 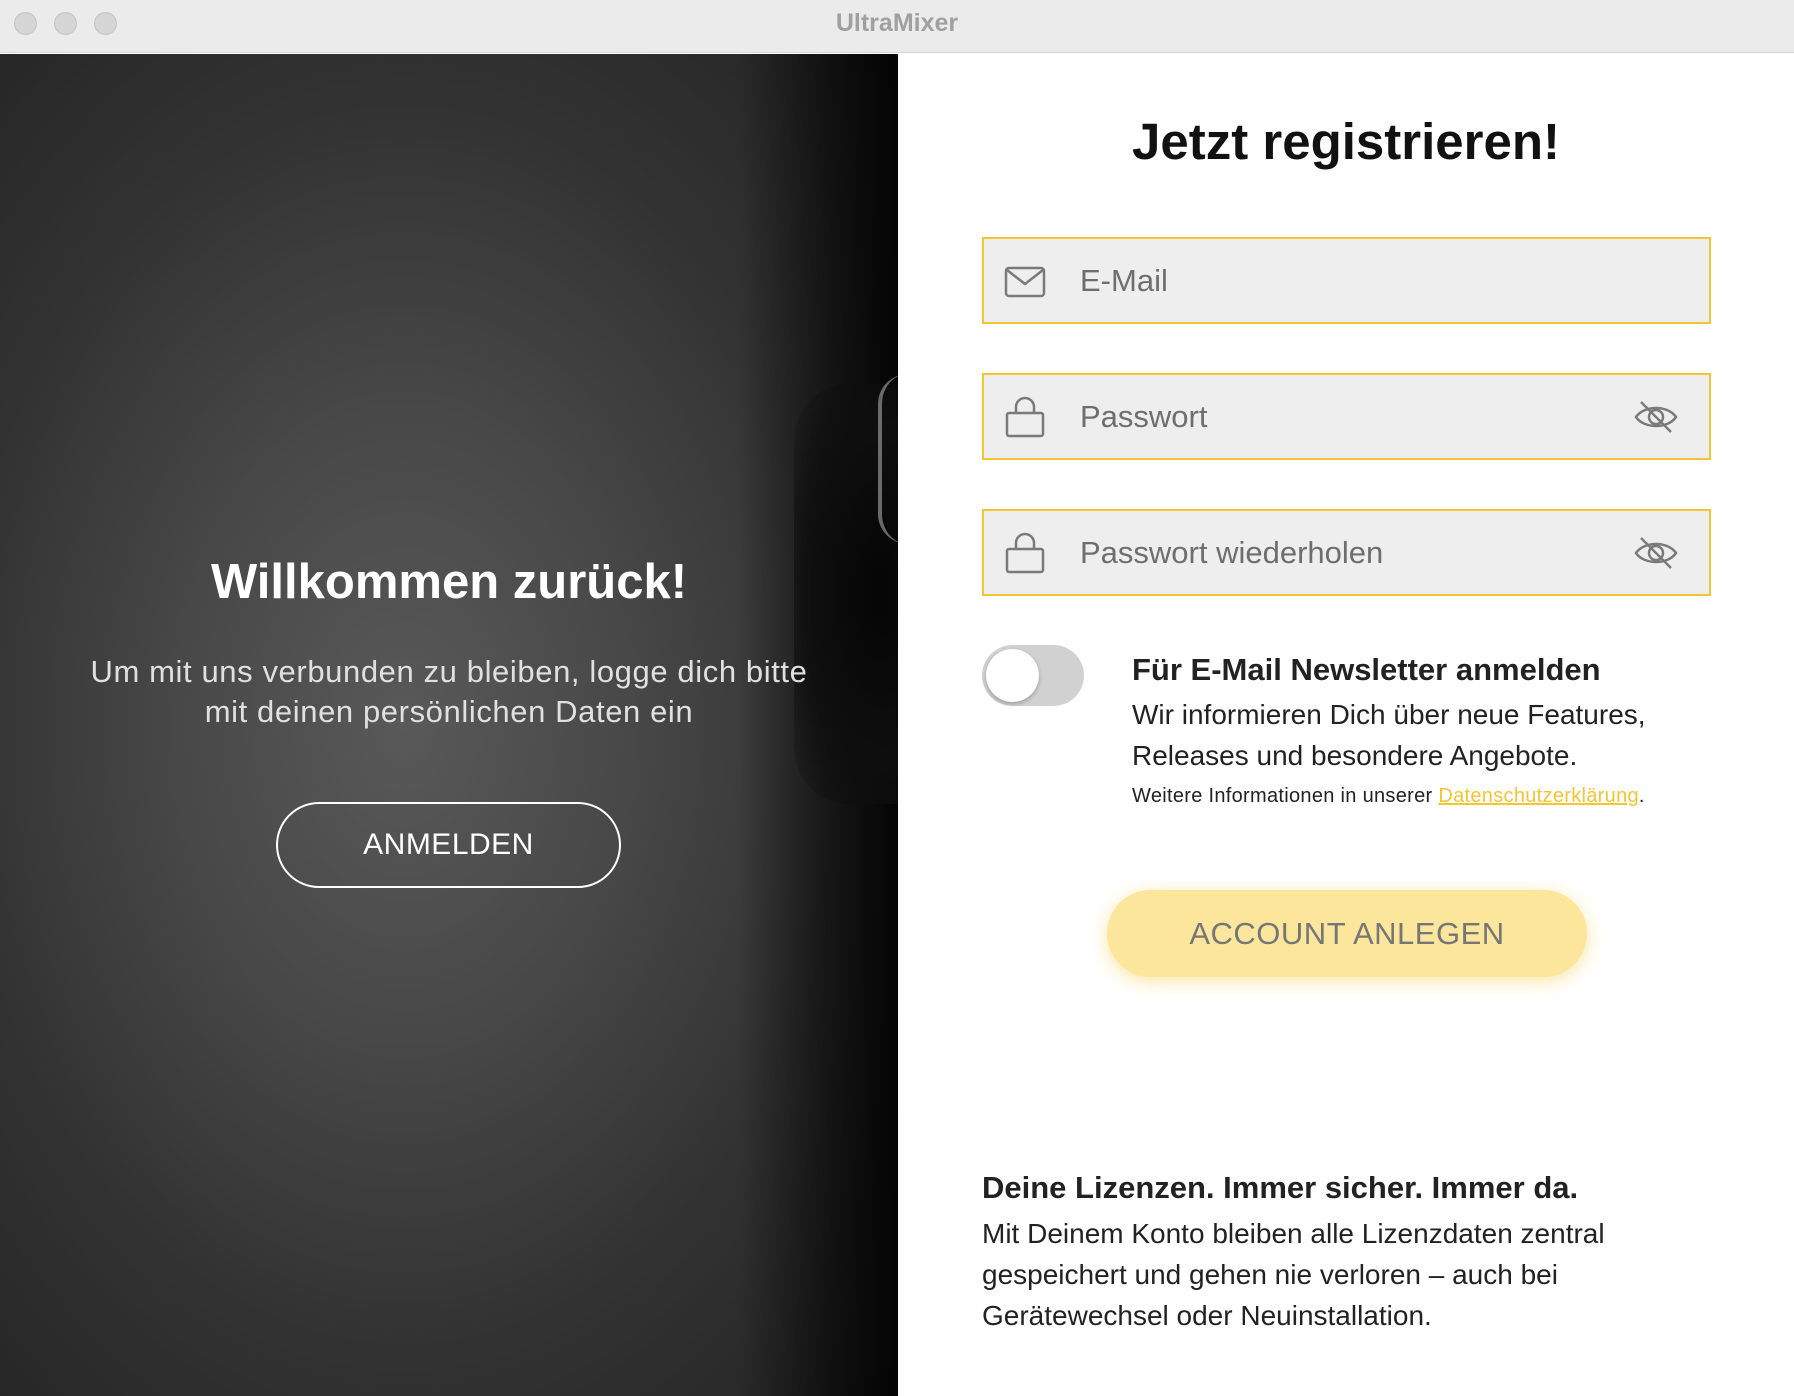 I want to click on window-title: UltraMixer, so click(x=897, y=23).